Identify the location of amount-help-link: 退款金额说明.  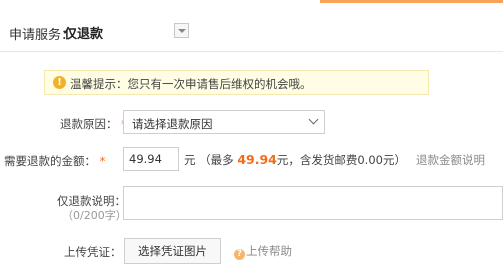
(450, 160).